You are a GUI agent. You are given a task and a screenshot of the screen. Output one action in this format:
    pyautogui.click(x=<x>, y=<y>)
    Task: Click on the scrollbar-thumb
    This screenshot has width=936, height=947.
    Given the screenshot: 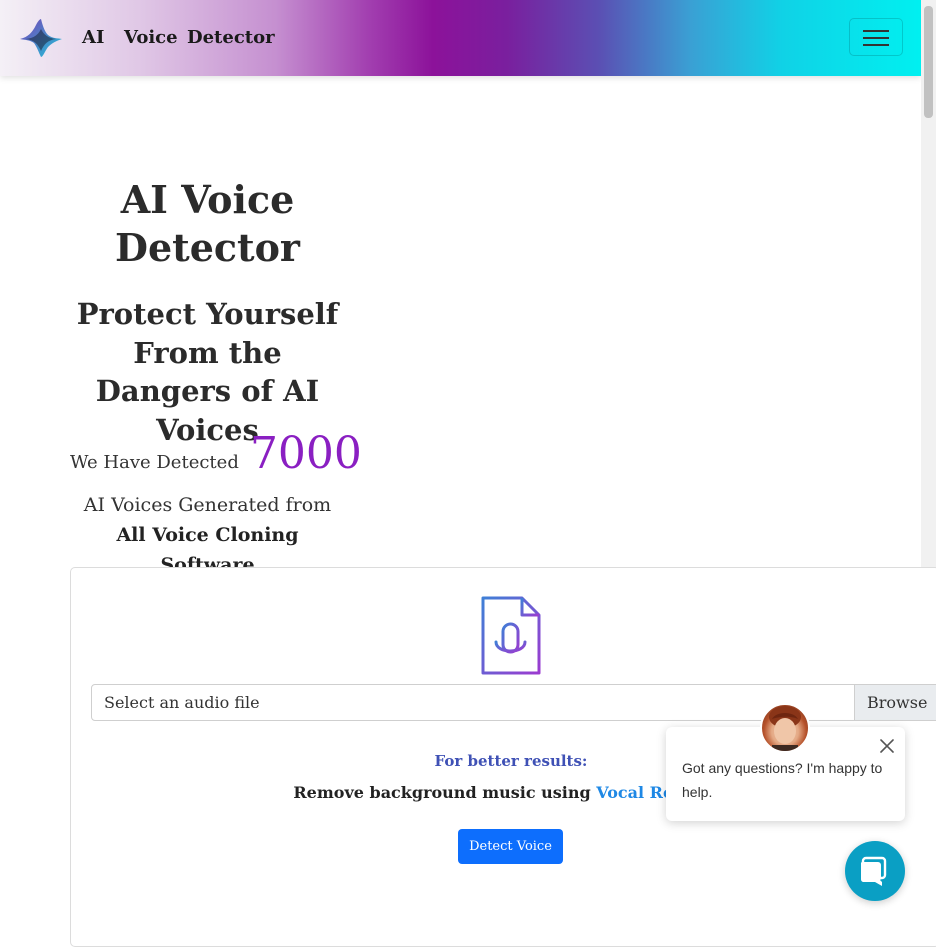 What is the action you would take?
    pyautogui.click(x=928, y=62)
    